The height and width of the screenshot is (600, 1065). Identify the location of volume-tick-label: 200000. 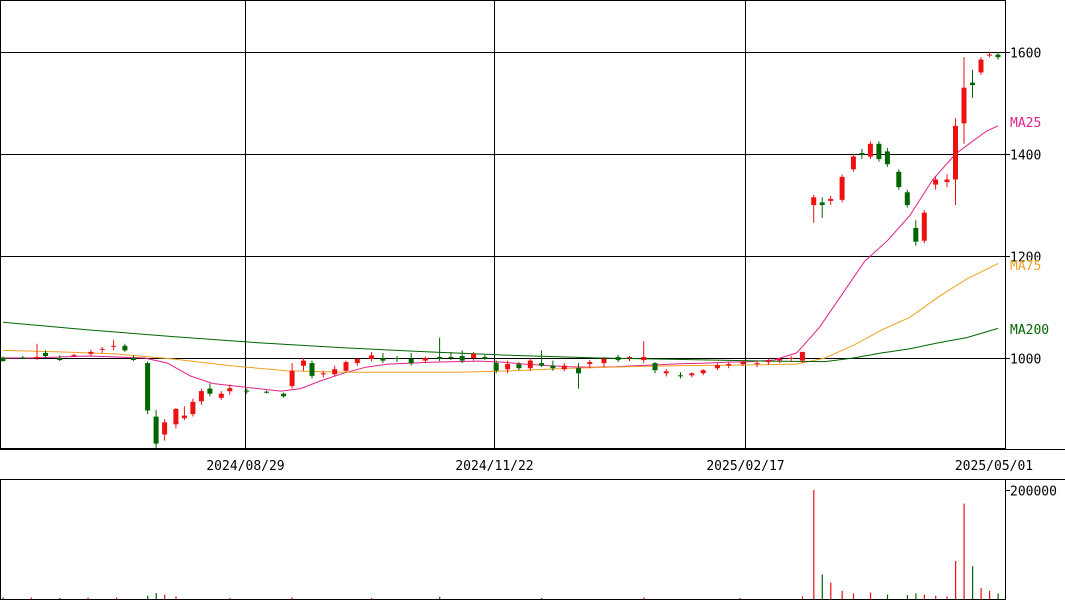
(1033, 492).